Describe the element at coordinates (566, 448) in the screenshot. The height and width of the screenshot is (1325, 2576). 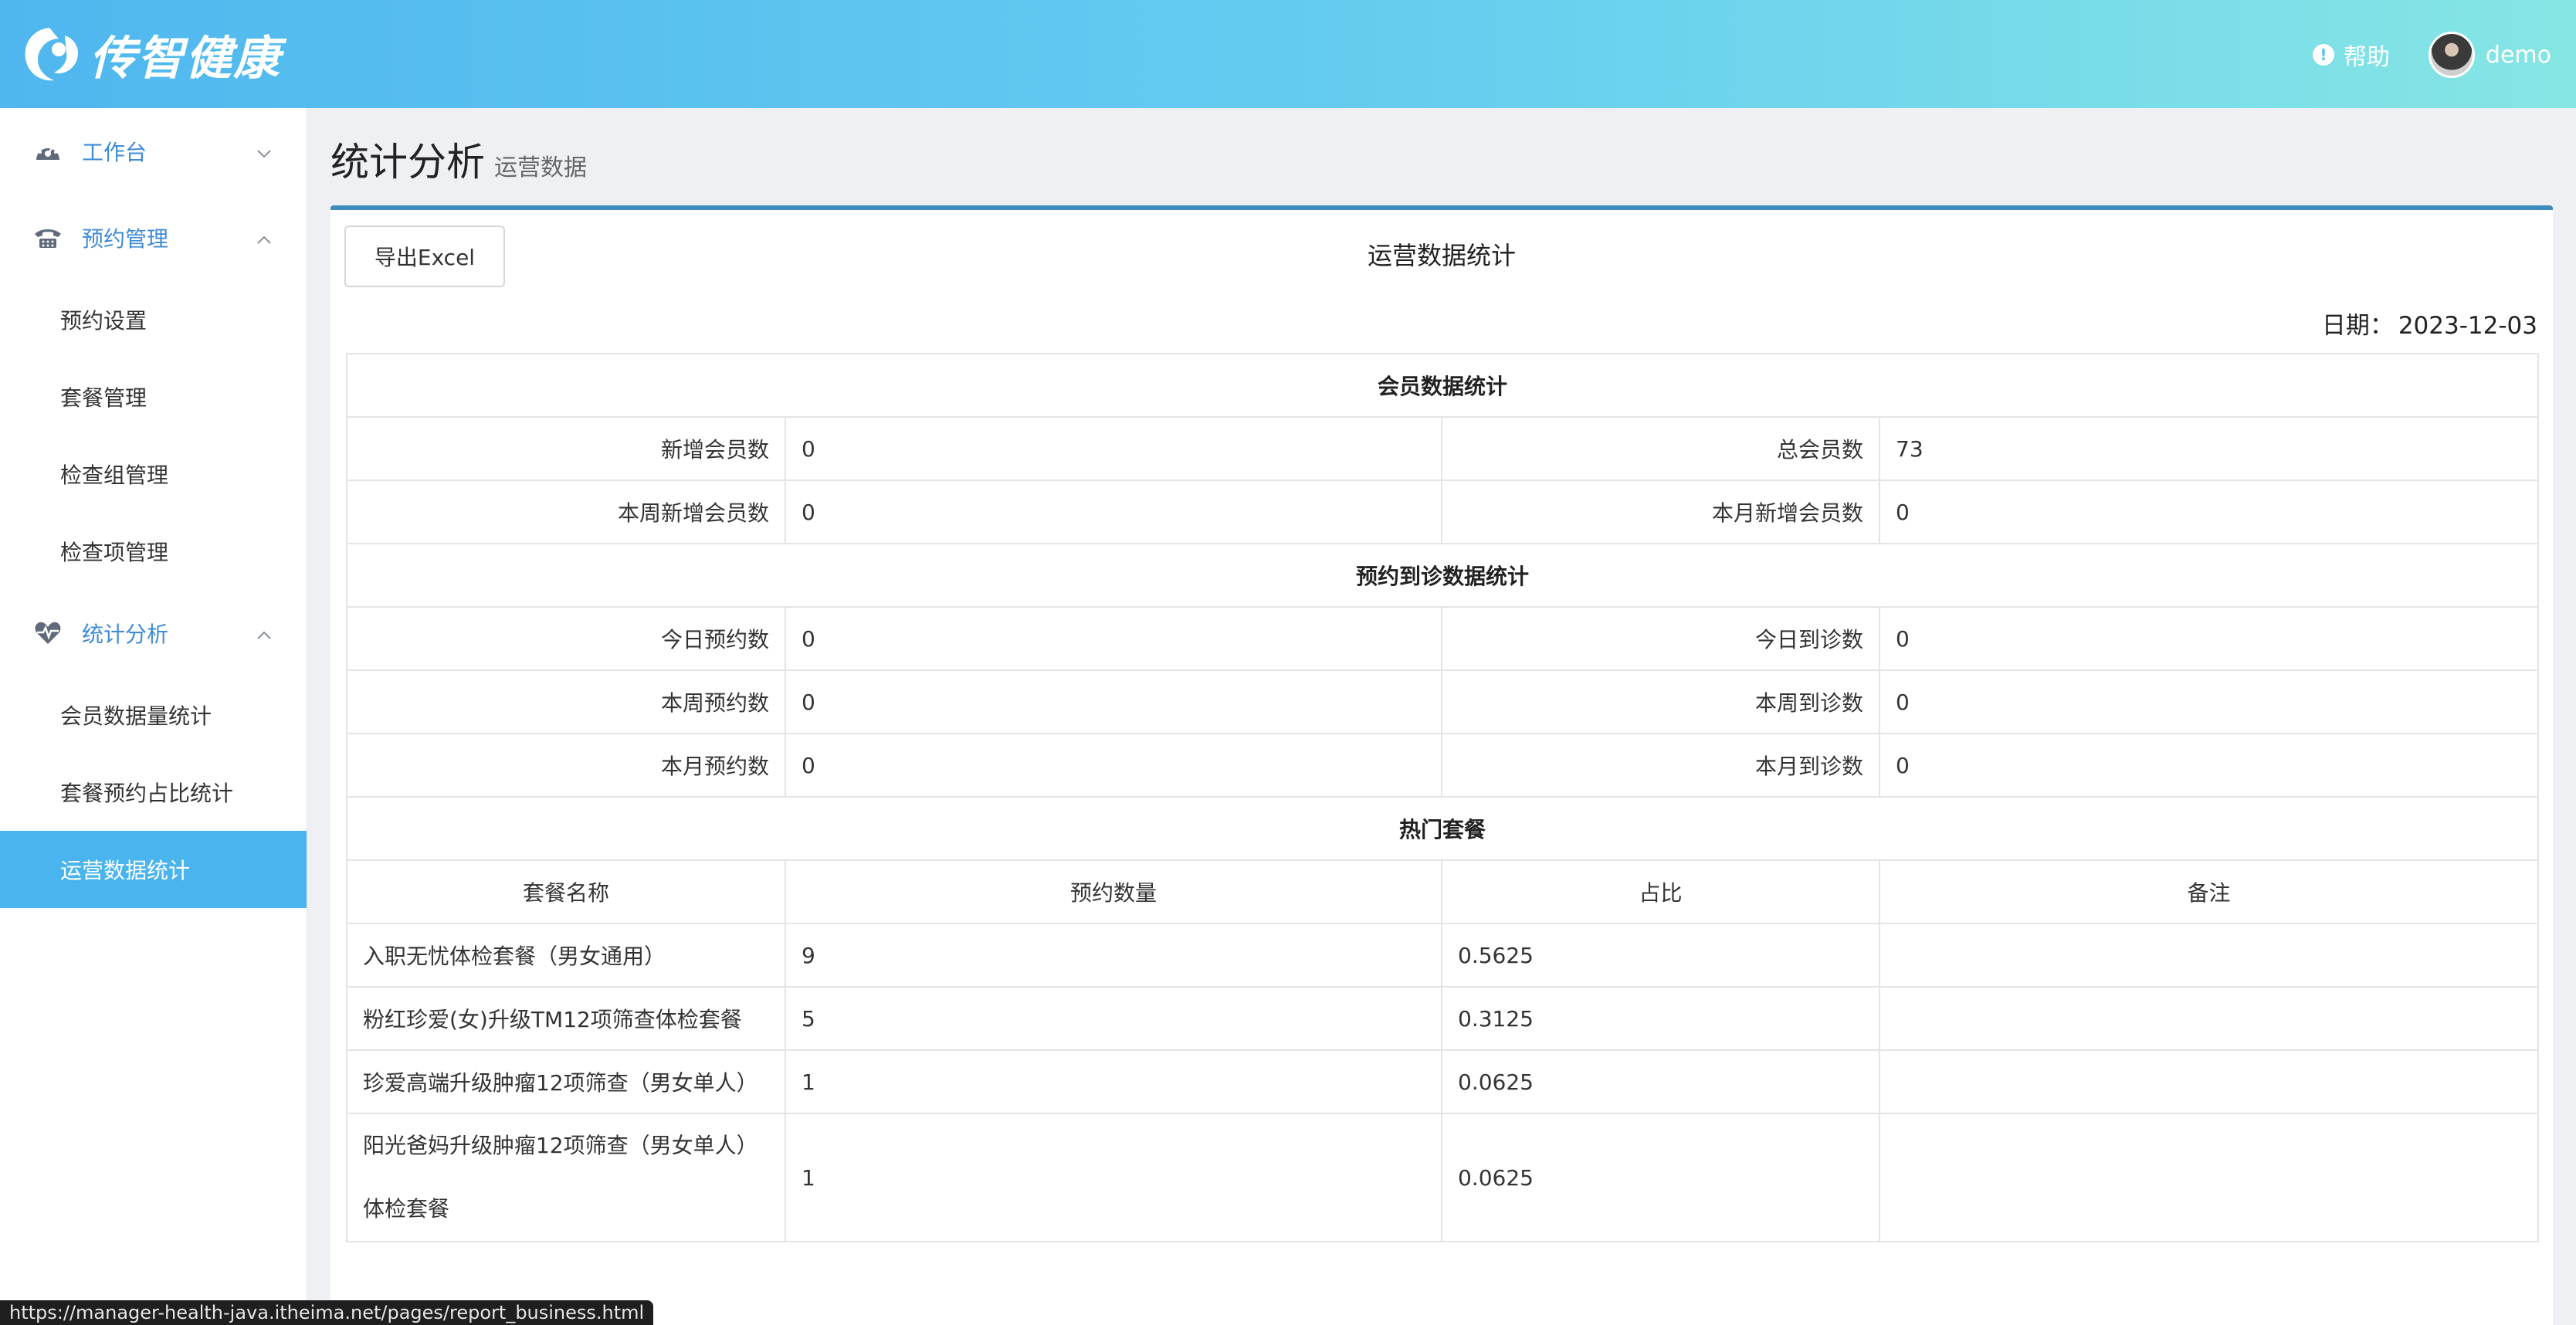
I see `cell-label: 新增会员数` at that location.